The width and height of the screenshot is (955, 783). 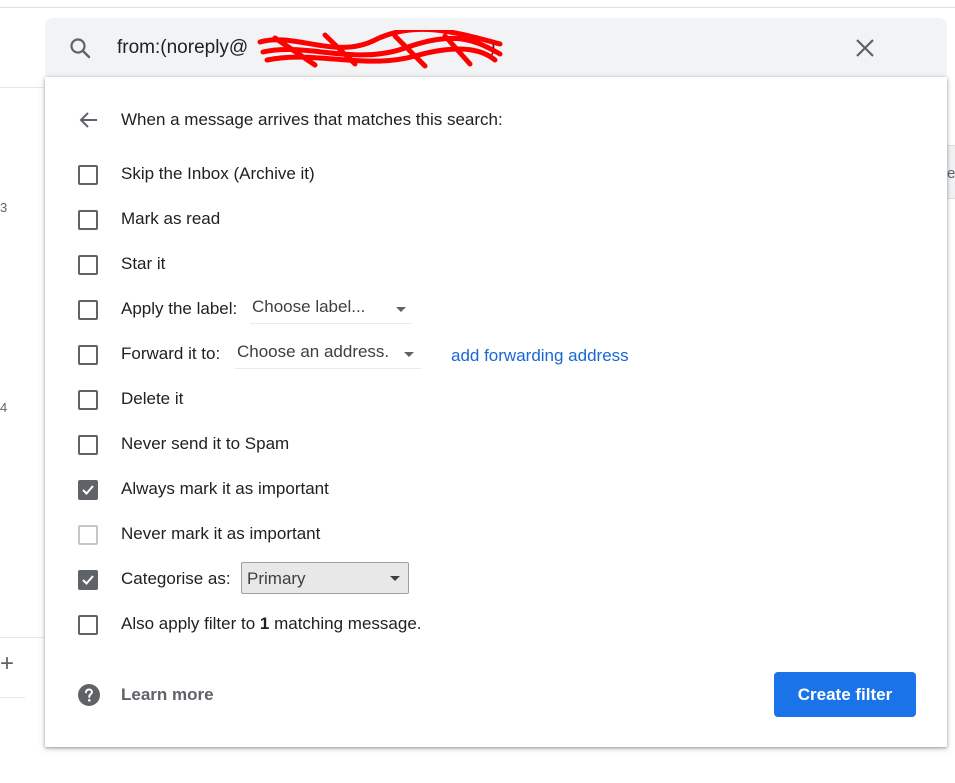 I want to click on help-icon, so click(x=89, y=695).